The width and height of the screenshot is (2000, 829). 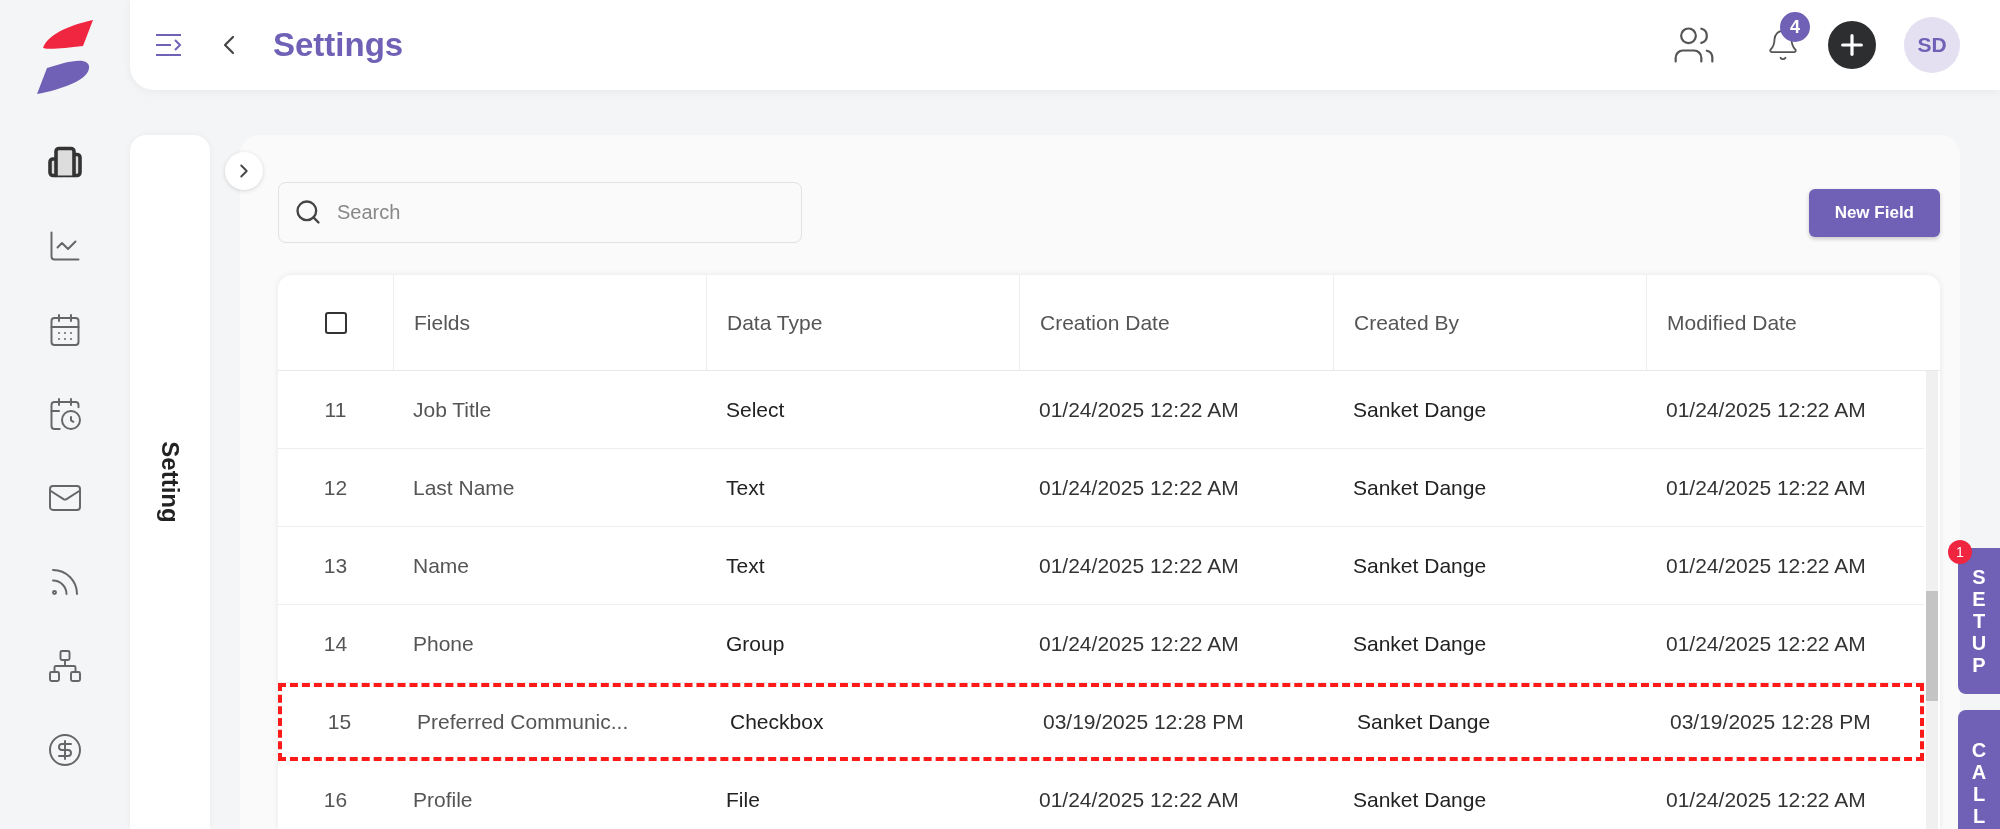 What do you see at coordinates (1979, 769) in the screenshot?
I see `side-tab: CALL` at bounding box center [1979, 769].